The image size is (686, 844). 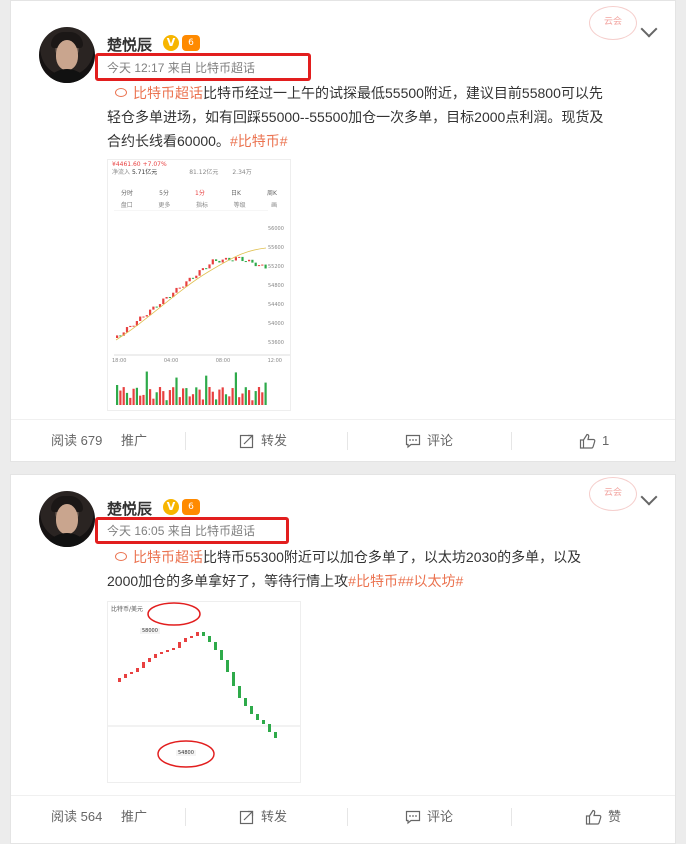 I want to click on chart-tab: 1分, so click(x=200, y=193).